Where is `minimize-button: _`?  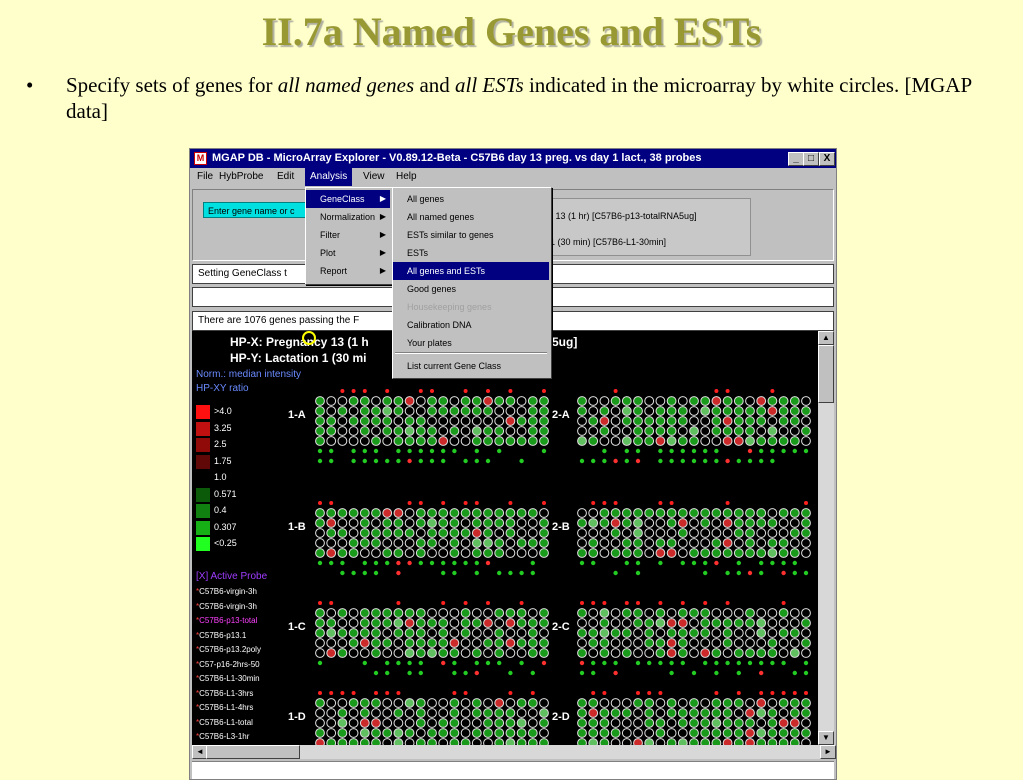
minimize-button: _ is located at coordinates (796, 159).